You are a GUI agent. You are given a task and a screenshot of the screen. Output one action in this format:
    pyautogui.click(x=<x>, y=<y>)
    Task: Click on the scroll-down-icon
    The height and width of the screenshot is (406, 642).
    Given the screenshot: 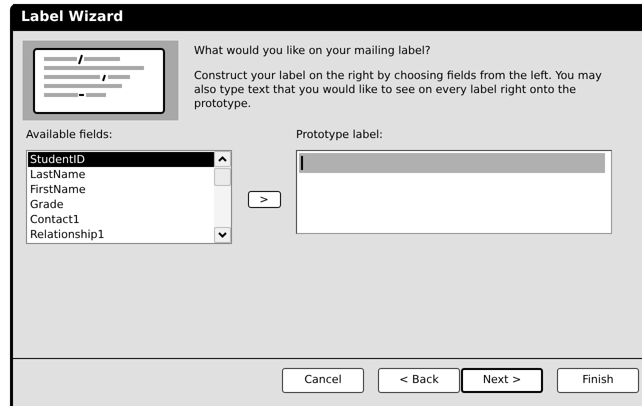 What is the action you would take?
    pyautogui.click(x=222, y=234)
    